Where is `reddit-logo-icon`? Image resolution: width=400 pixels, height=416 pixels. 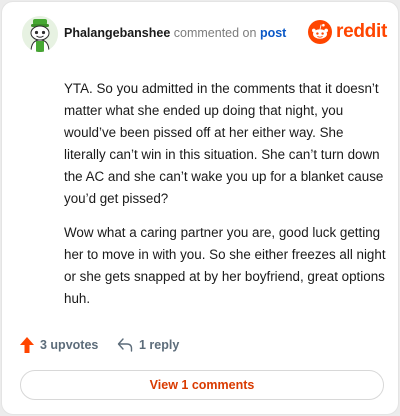 reddit-logo-icon is located at coordinates (320, 32).